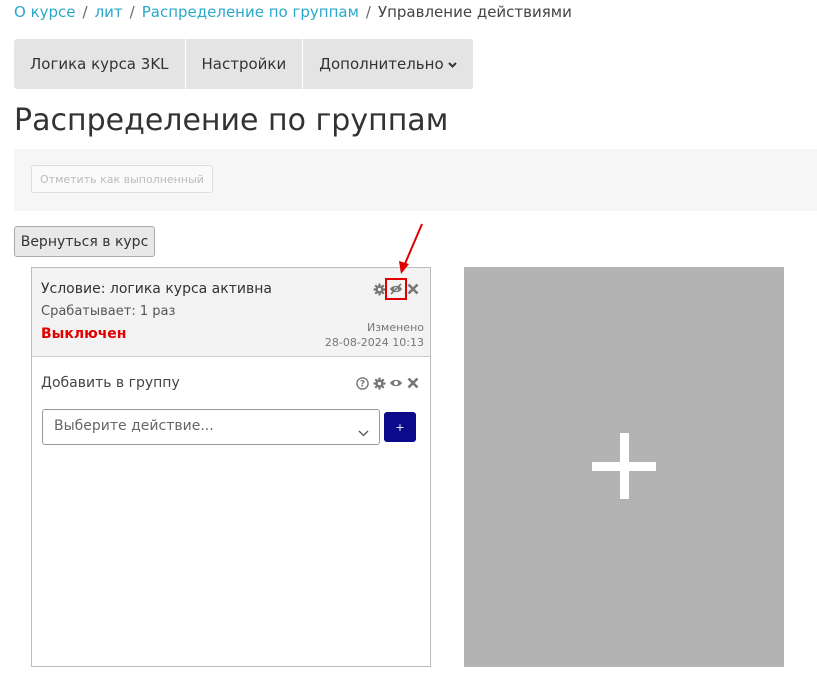  What do you see at coordinates (474, 12) in the screenshot?
I see `breadcrumb-current: Управление действиями` at bounding box center [474, 12].